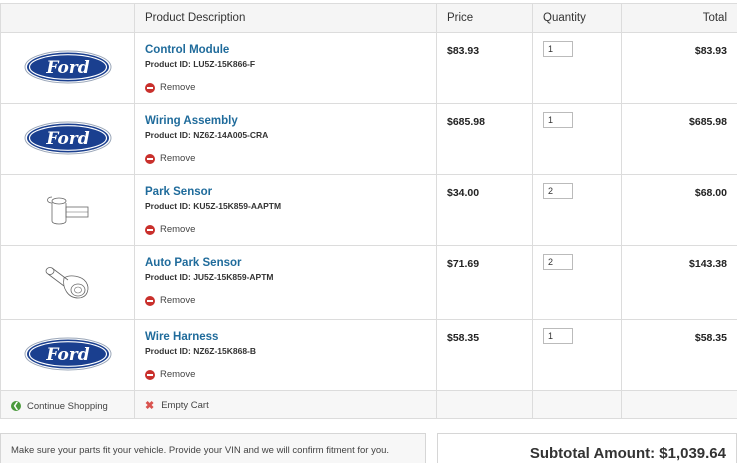 The image size is (737, 463). I want to click on product-id: Product ID: JU5Z-15K859-APTM, so click(209, 277).